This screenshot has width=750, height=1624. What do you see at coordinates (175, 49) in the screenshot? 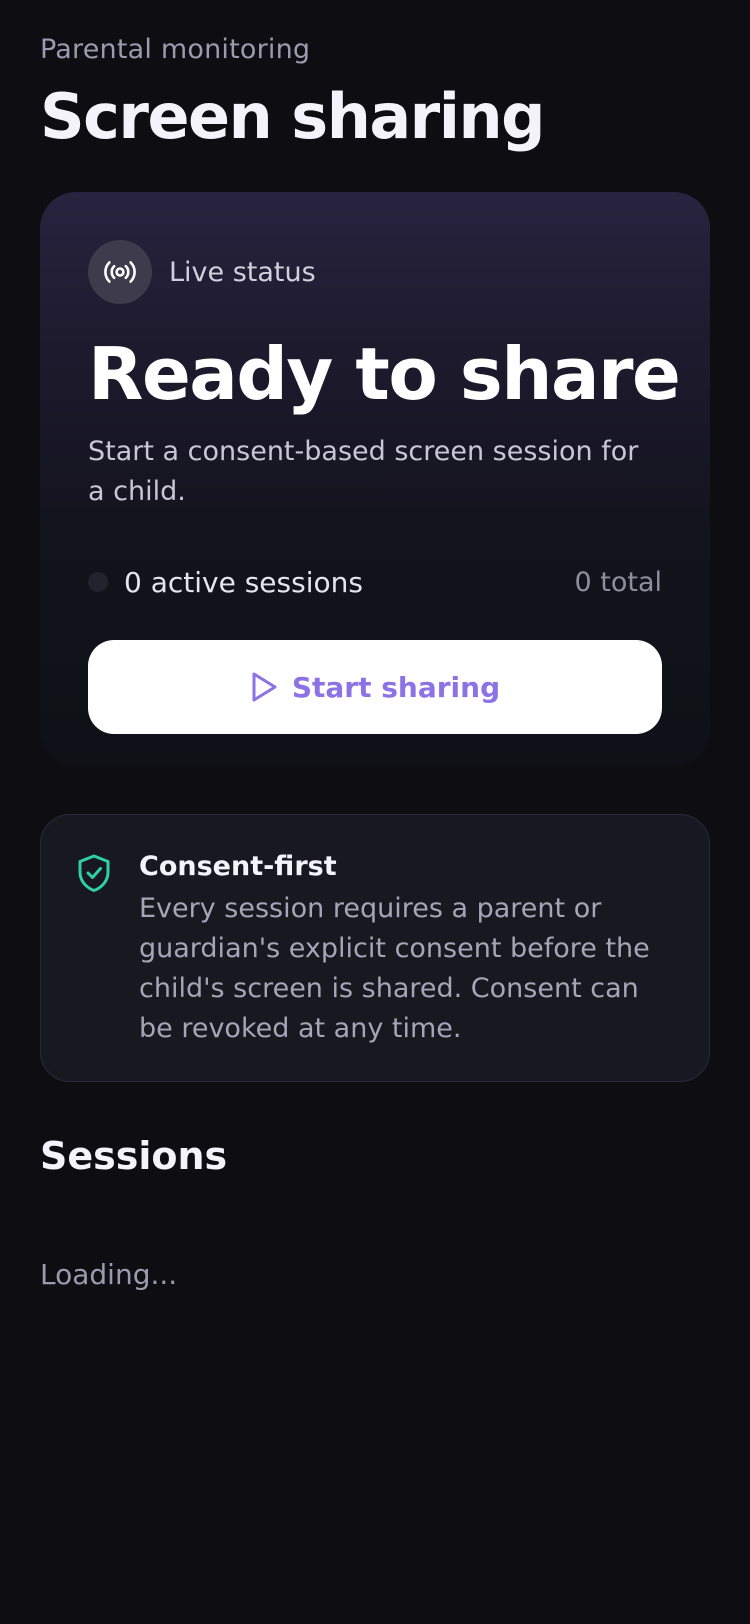
I see `page-eyebrow: Parental monitoring` at bounding box center [175, 49].